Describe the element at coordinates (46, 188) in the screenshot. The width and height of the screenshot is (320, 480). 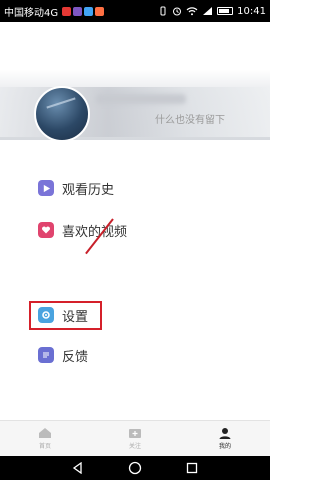
I see `play-icon` at that location.